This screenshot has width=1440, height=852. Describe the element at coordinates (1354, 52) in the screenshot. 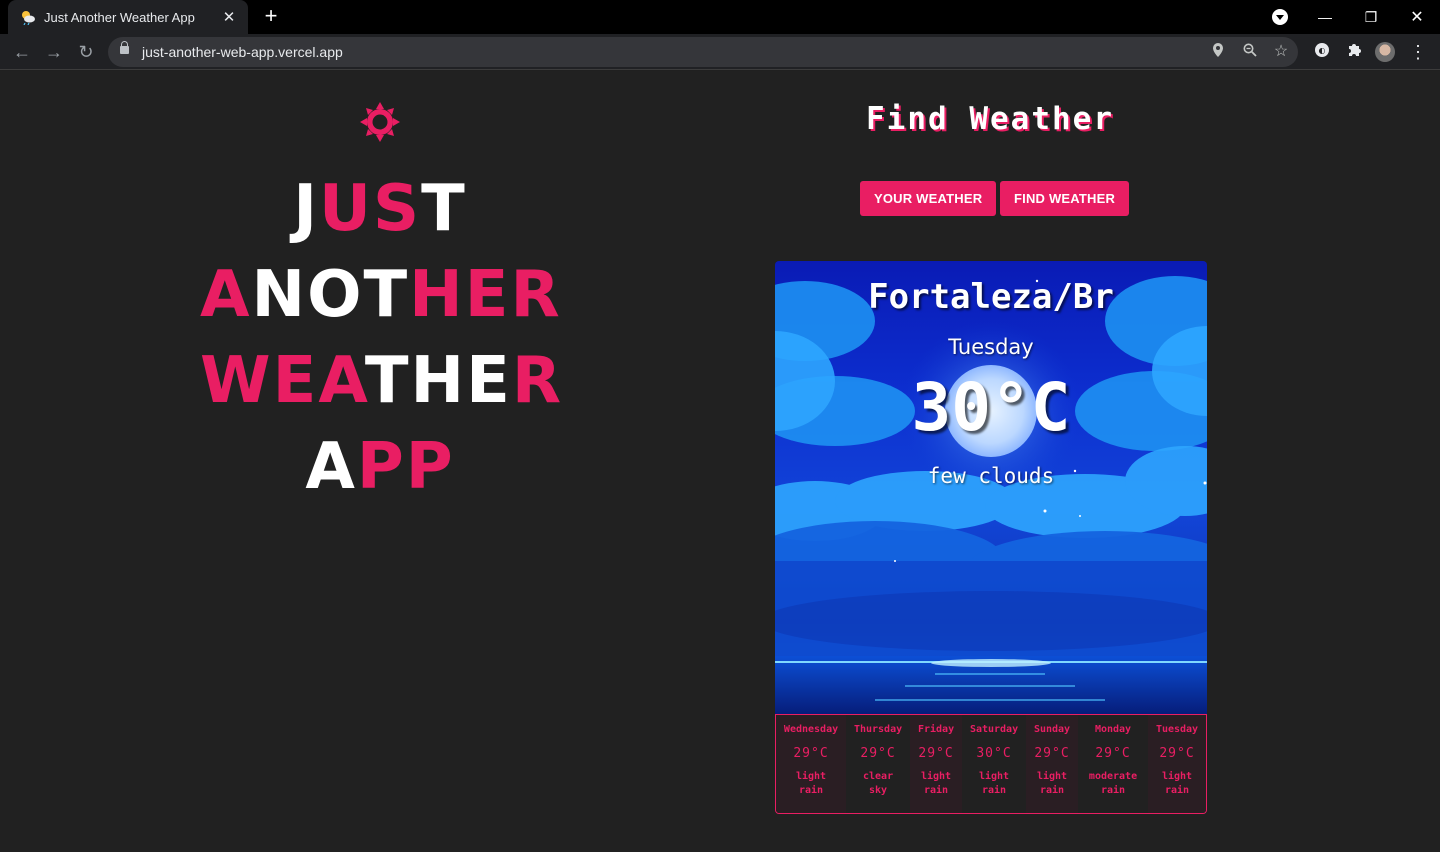

I see `extensions-puzzle-icon` at that location.